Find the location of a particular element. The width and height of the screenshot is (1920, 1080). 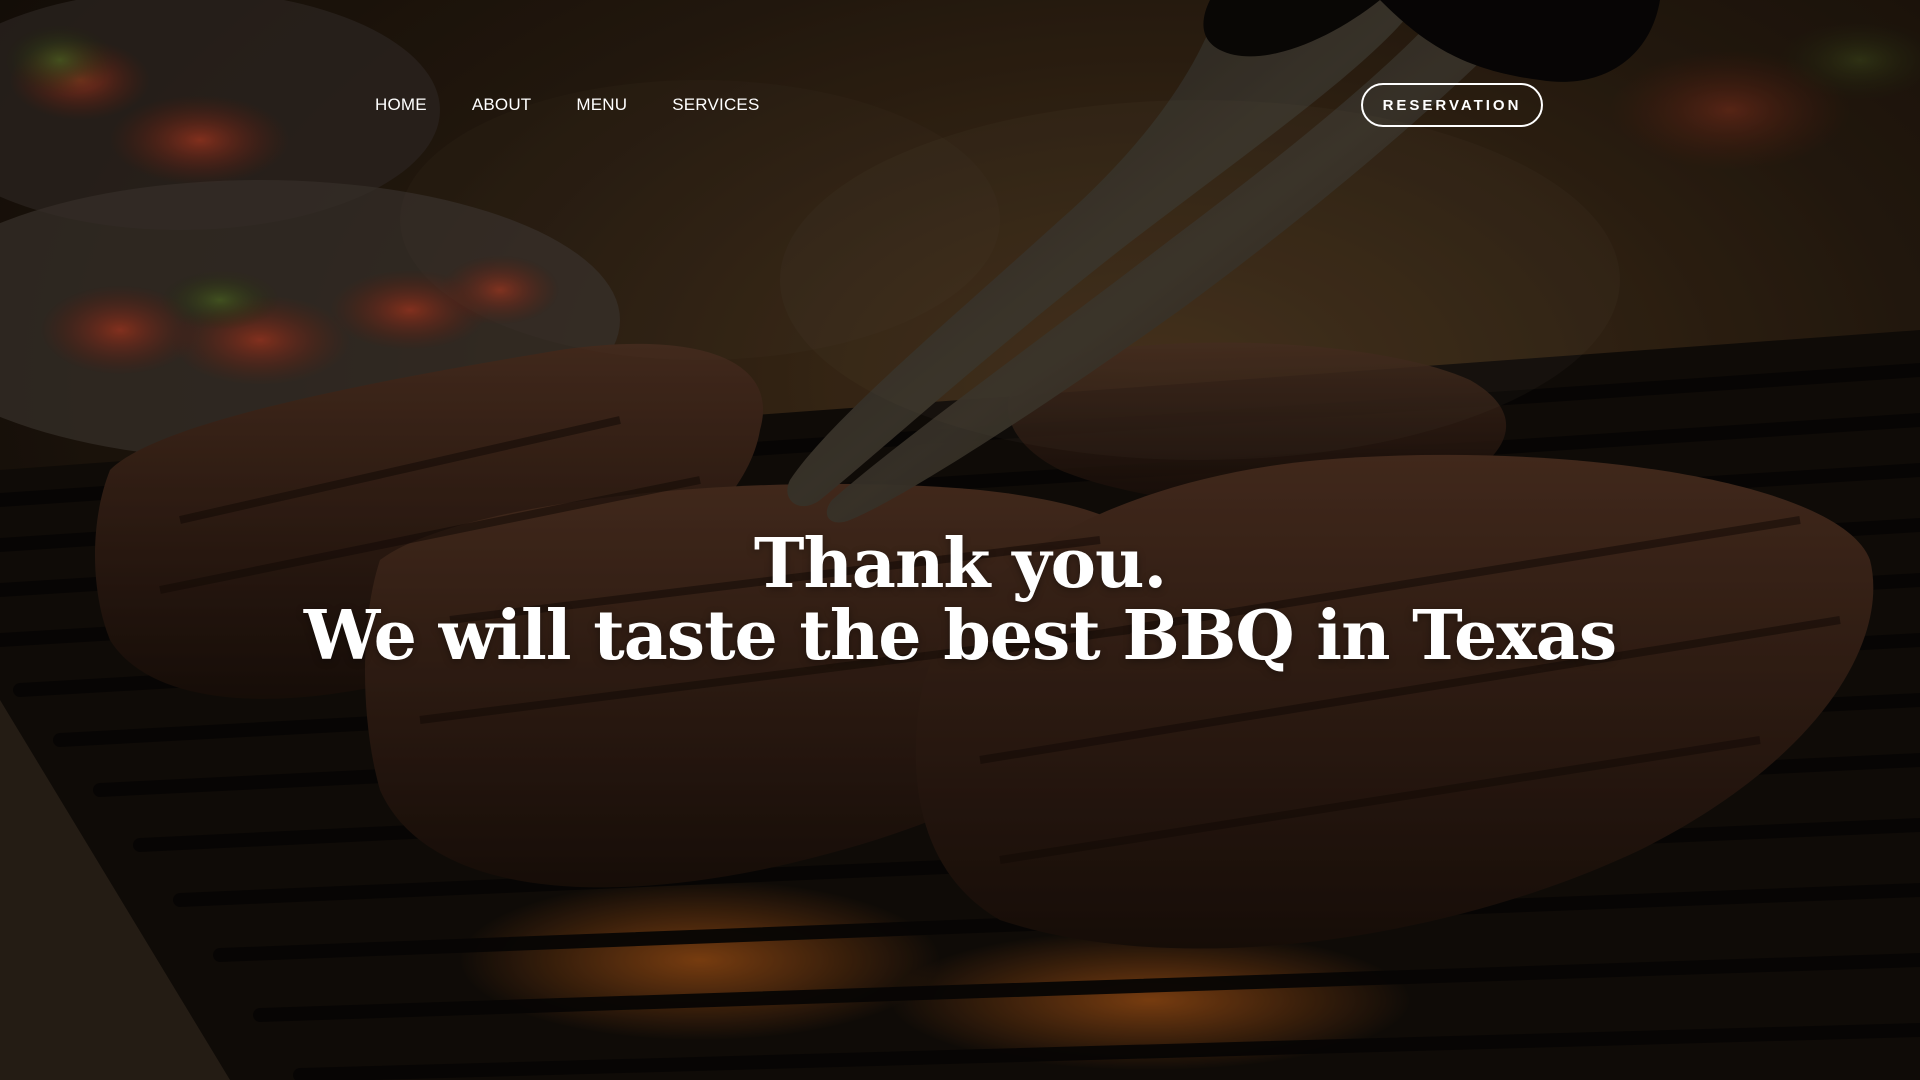

nav-home-link: HOME is located at coordinates (401, 105).